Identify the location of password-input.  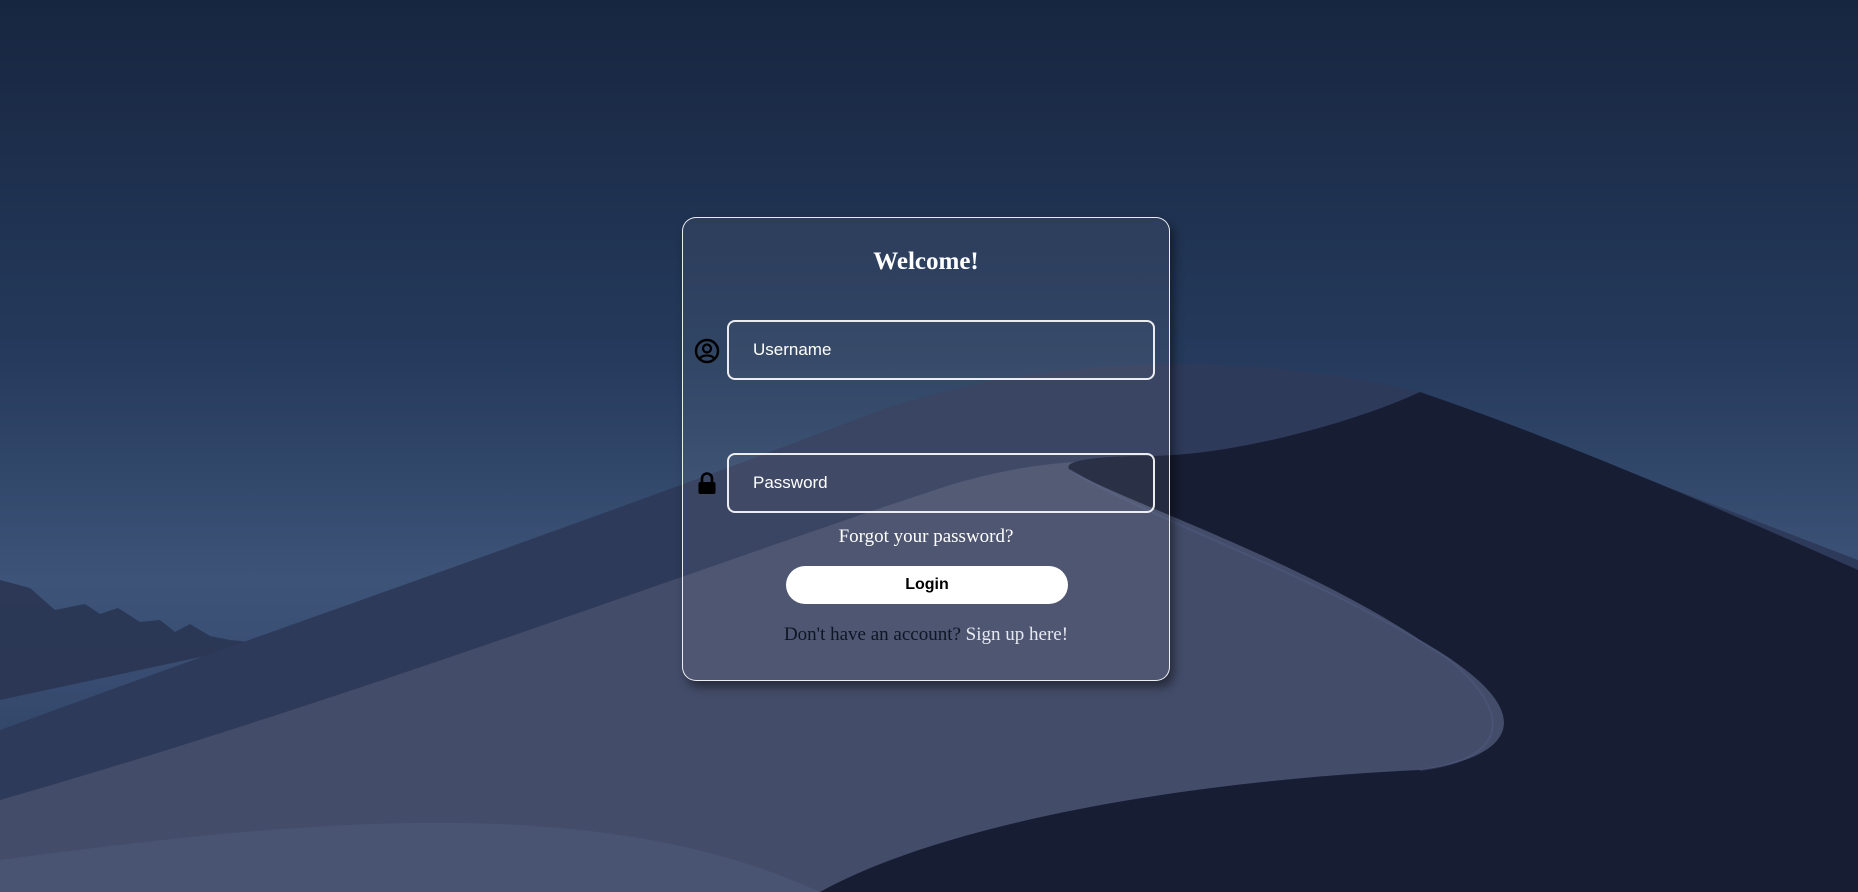
(941, 483).